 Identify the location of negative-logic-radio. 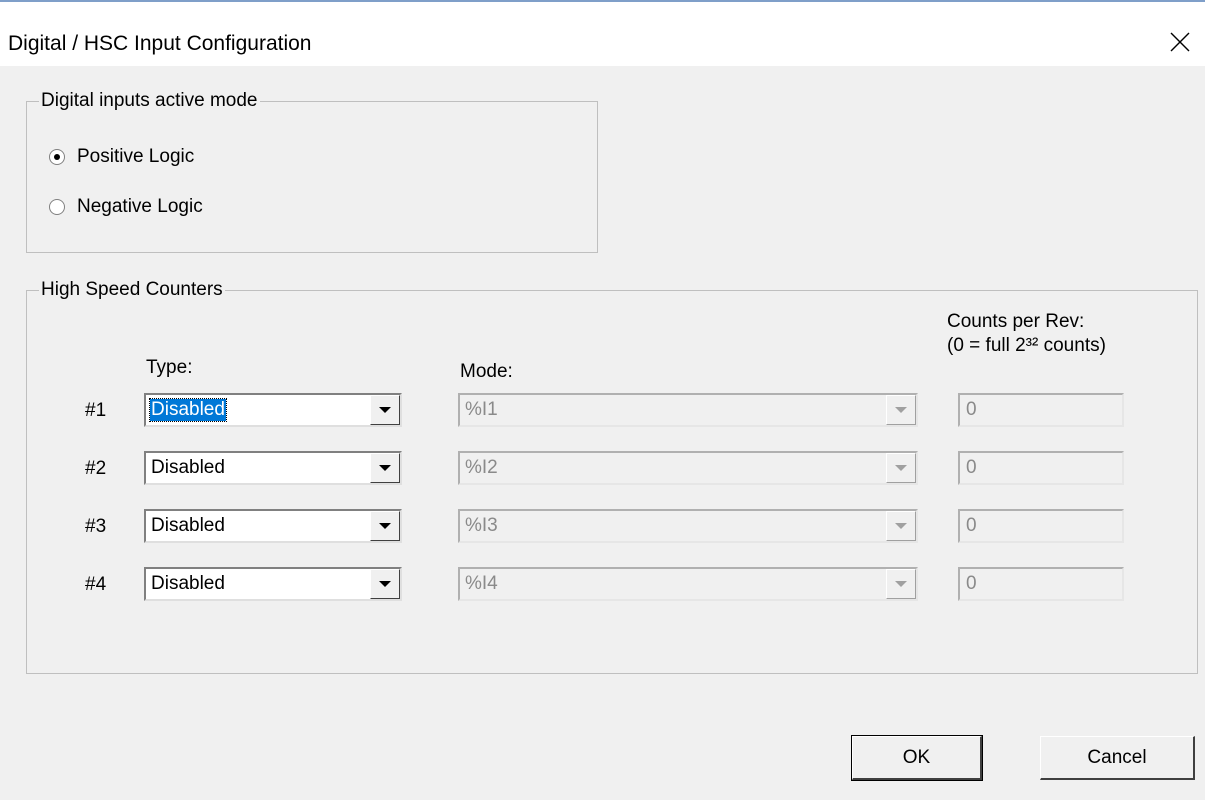
(57, 207).